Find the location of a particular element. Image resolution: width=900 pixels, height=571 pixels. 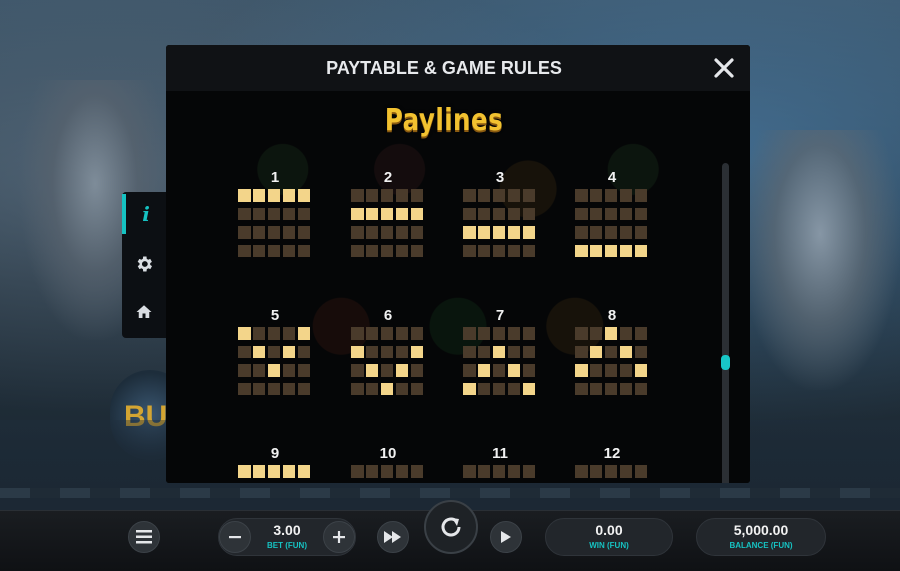

side-menu-home-button is located at coordinates (144, 312).